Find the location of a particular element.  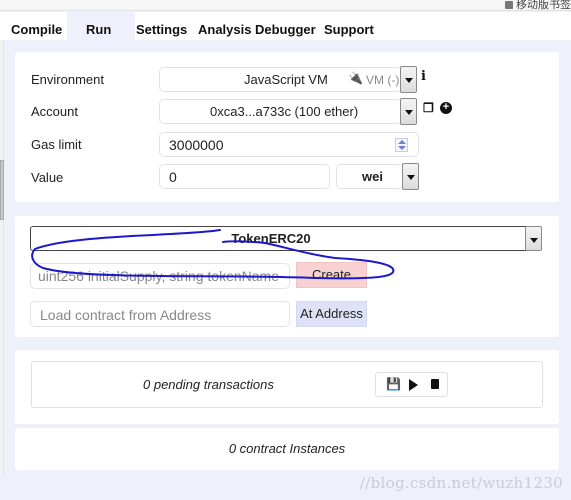

value-label: Value is located at coordinates (47, 177).